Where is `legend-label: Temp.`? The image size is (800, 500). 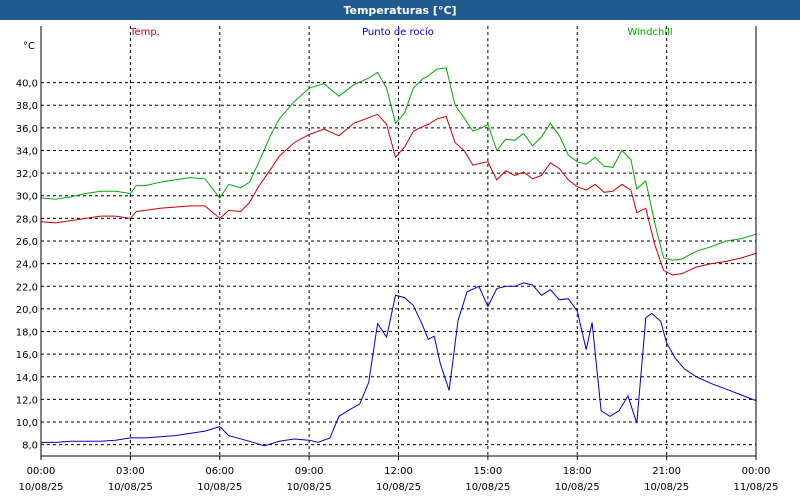
legend-label: Temp. is located at coordinates (144, 32).